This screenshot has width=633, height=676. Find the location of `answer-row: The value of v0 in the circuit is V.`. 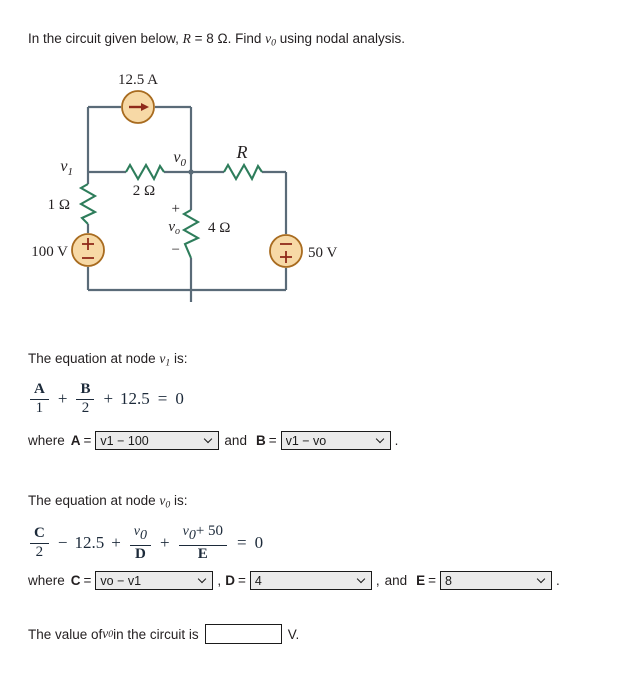

answer-row: The value of v0 in the circuit is V. is located at coordinates (163, 634).